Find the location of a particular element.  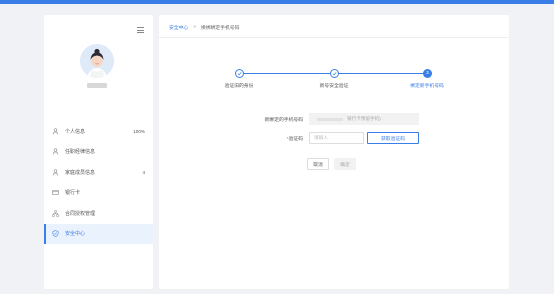

sidebar-item-label: 个人信息 is located at coordinates (75, 131).